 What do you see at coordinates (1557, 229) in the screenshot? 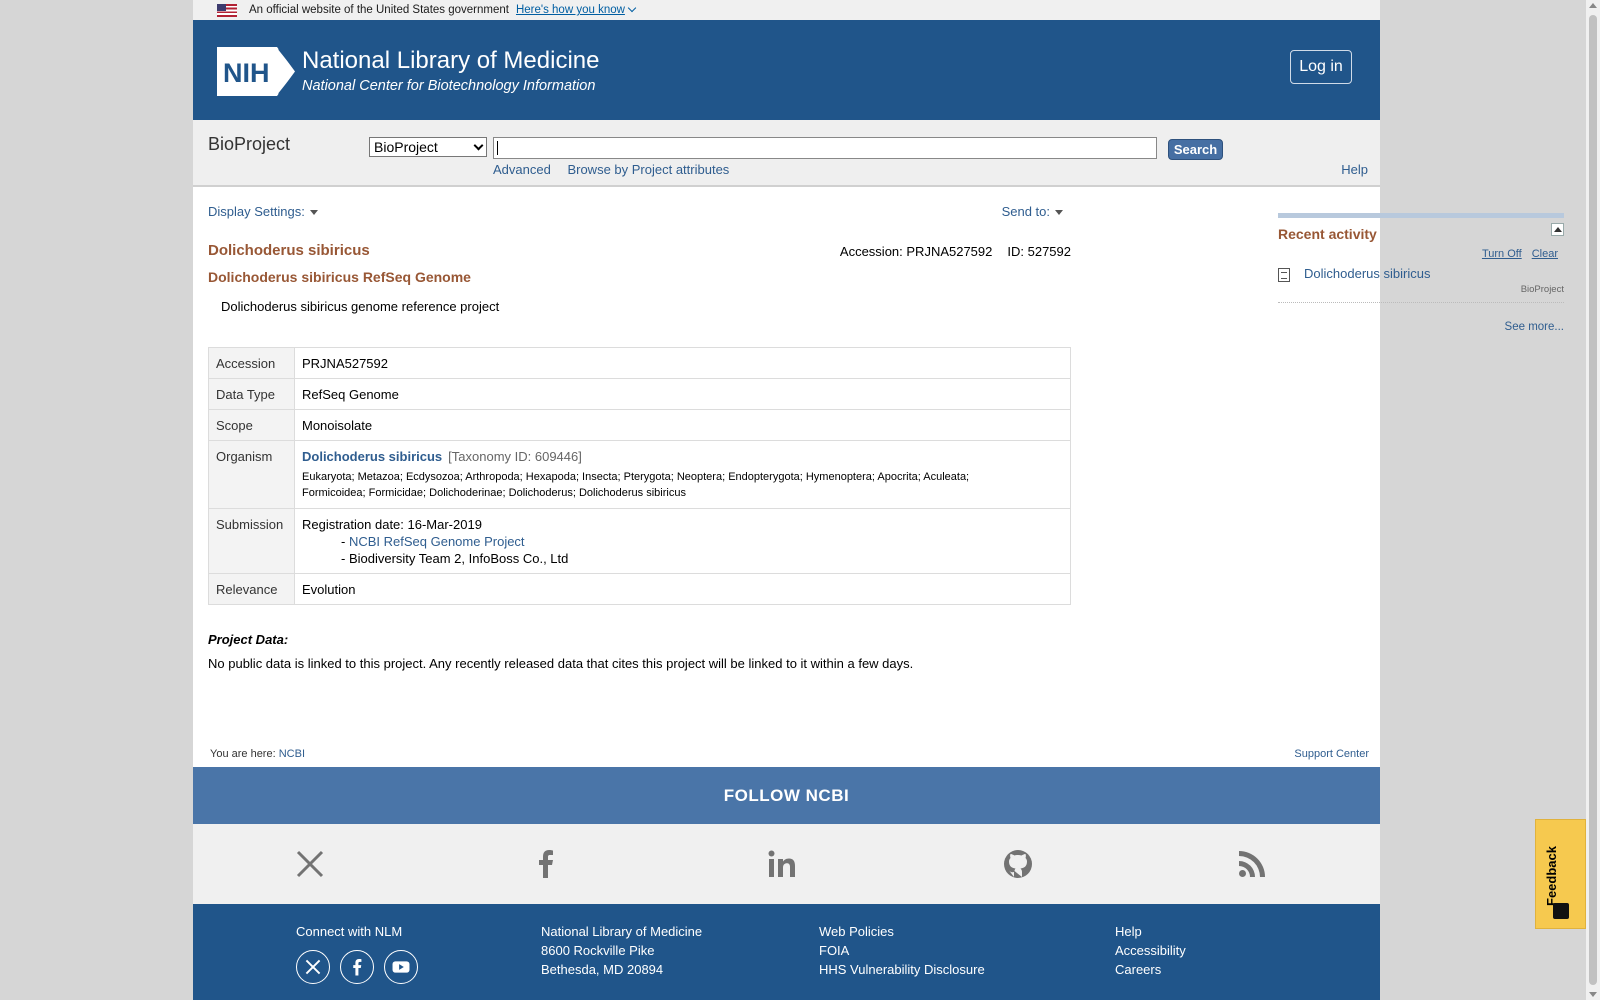
I see `collapse-icon` at bounding box center [1557, 229].